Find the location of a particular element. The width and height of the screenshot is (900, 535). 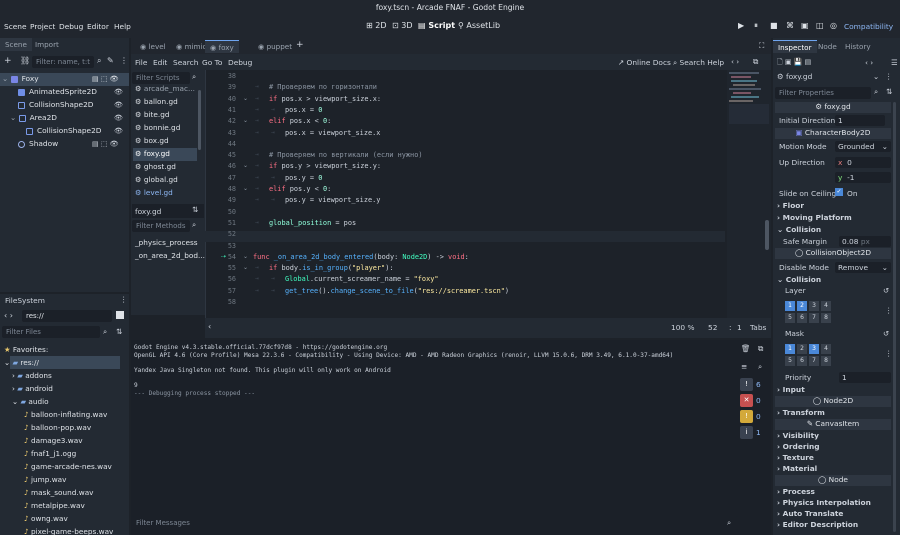

code-line: if pos.x > viewport_size.x: is located at coordinates (325, 100).